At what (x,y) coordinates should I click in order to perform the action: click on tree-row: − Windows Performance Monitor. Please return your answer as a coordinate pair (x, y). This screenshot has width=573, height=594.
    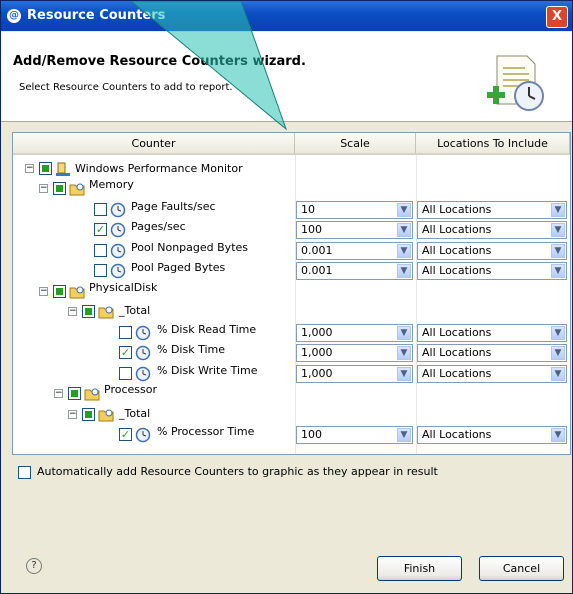
    Looking at the image, I should click on (291, 169).